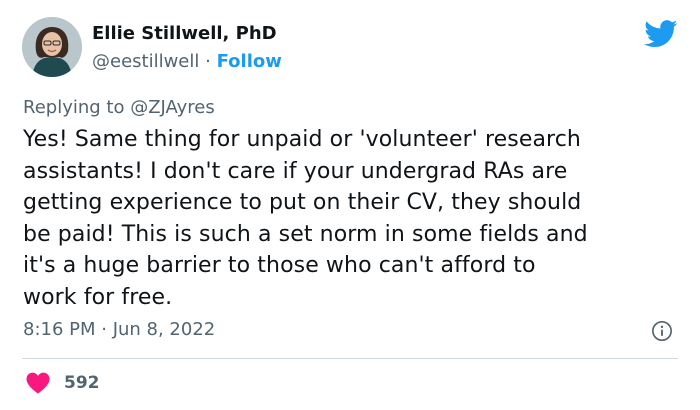  I want to click on heart-icon, so click(38, 383).